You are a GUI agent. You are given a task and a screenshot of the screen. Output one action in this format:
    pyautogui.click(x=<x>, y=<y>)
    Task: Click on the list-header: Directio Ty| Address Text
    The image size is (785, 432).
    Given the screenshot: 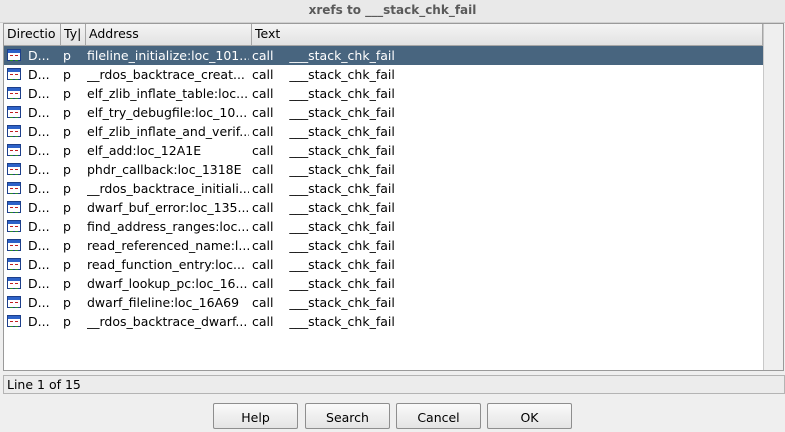 What is the action you would take?
    pyautogui.click(x=383, y=35)
    